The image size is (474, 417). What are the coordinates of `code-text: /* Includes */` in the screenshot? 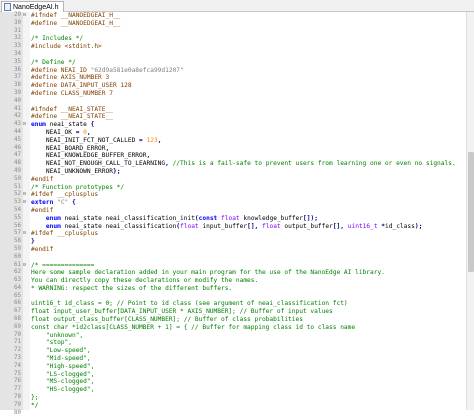 It's located at (57, 39).